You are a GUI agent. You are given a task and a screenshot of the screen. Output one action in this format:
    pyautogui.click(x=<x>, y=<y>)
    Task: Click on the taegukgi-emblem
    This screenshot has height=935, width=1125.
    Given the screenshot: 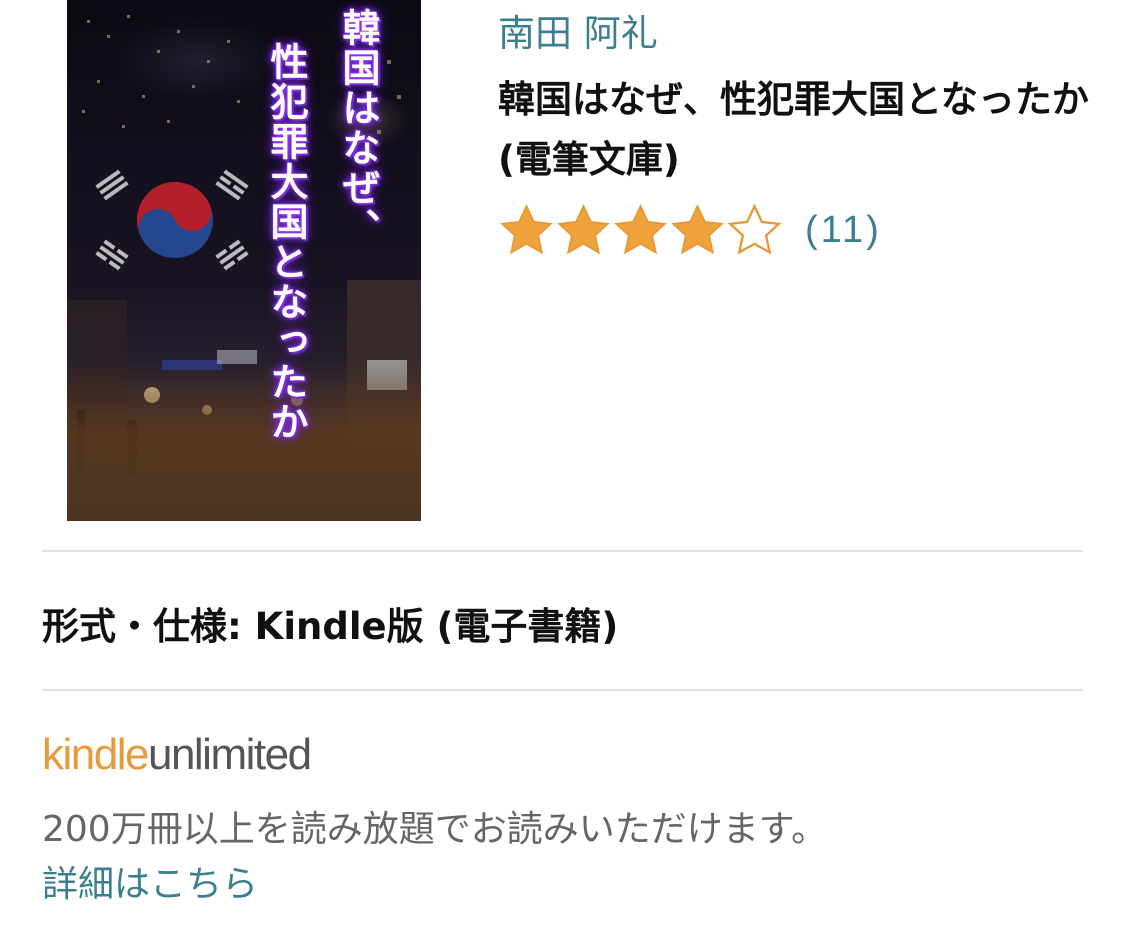 What is the action you would take?
    pyautogui.click(x=172, y=220)
    